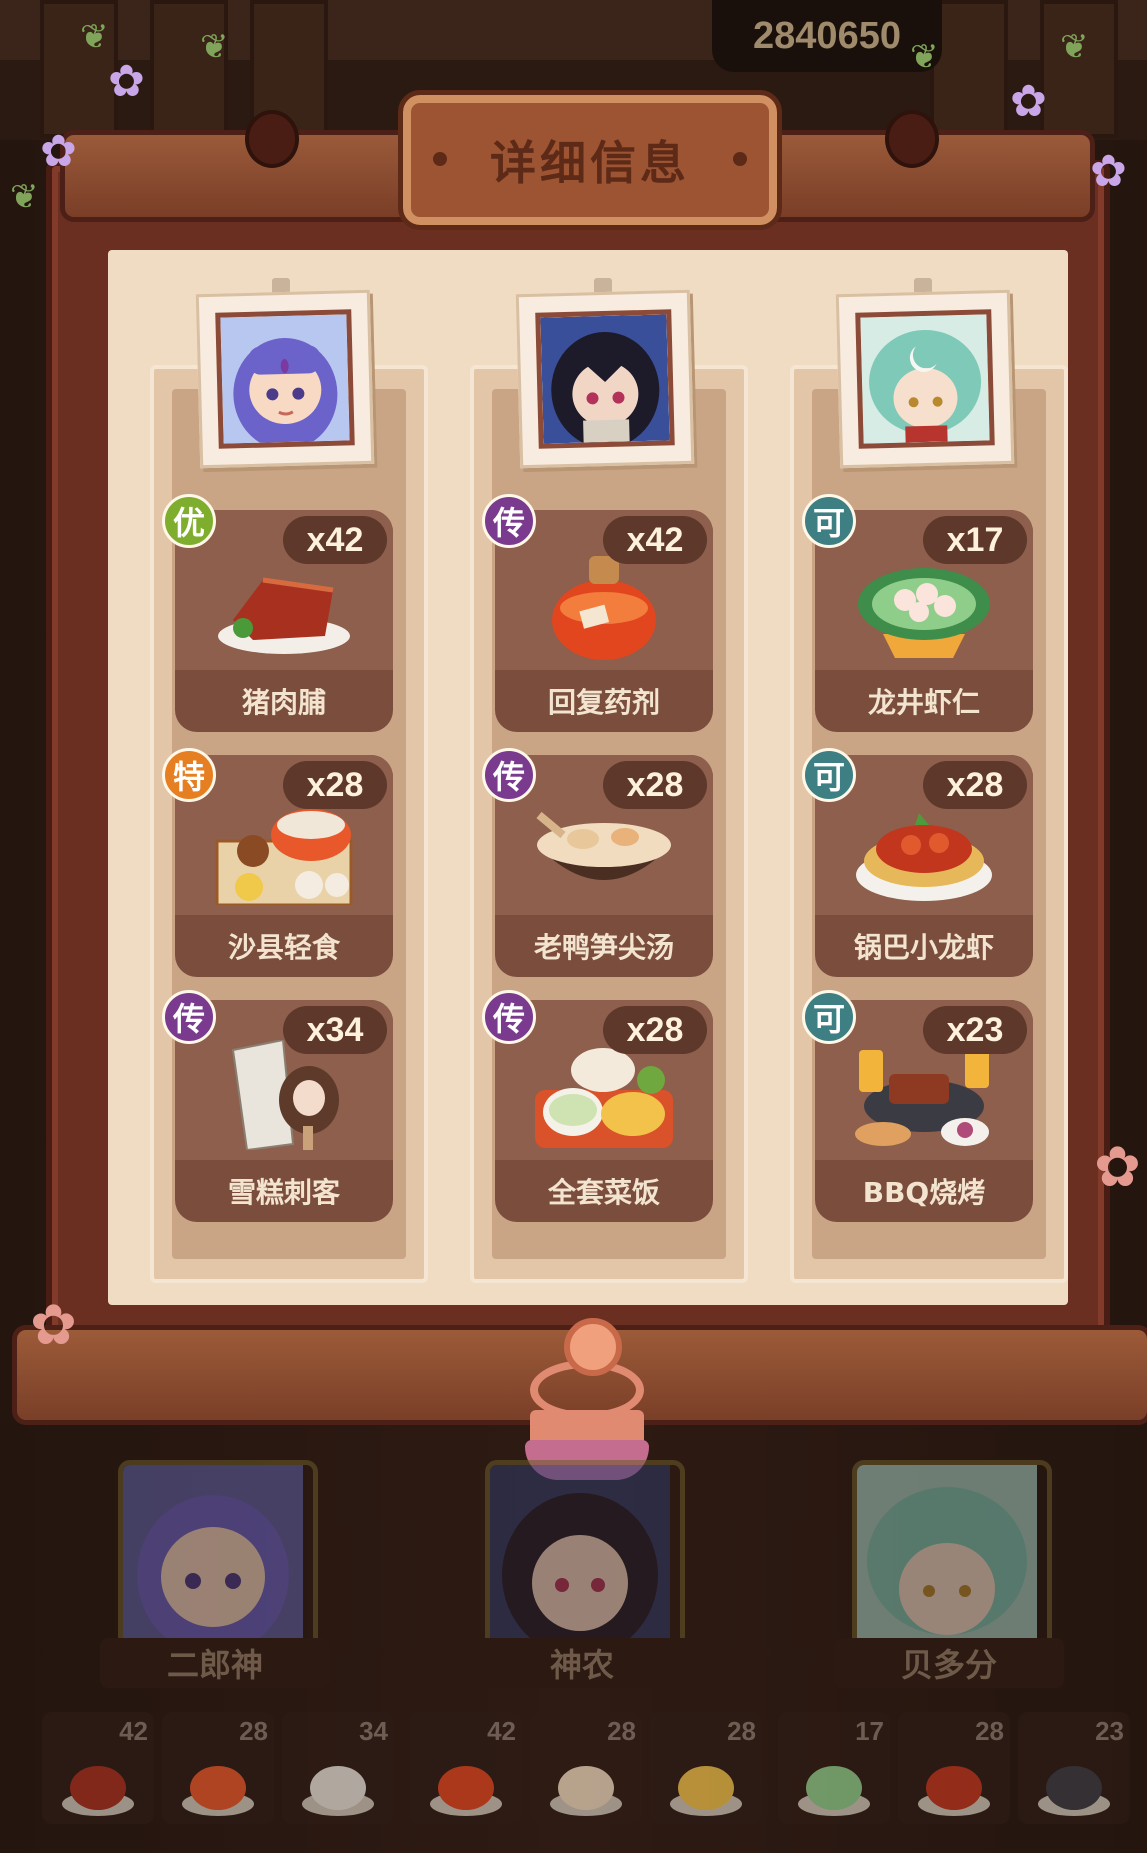 This screenshot has height=1853, width=1147. What do you see at coordinates (923, 702) in the screenshot?
I see `item-name: 龙井虾仁` at bounding box center [923, 702].